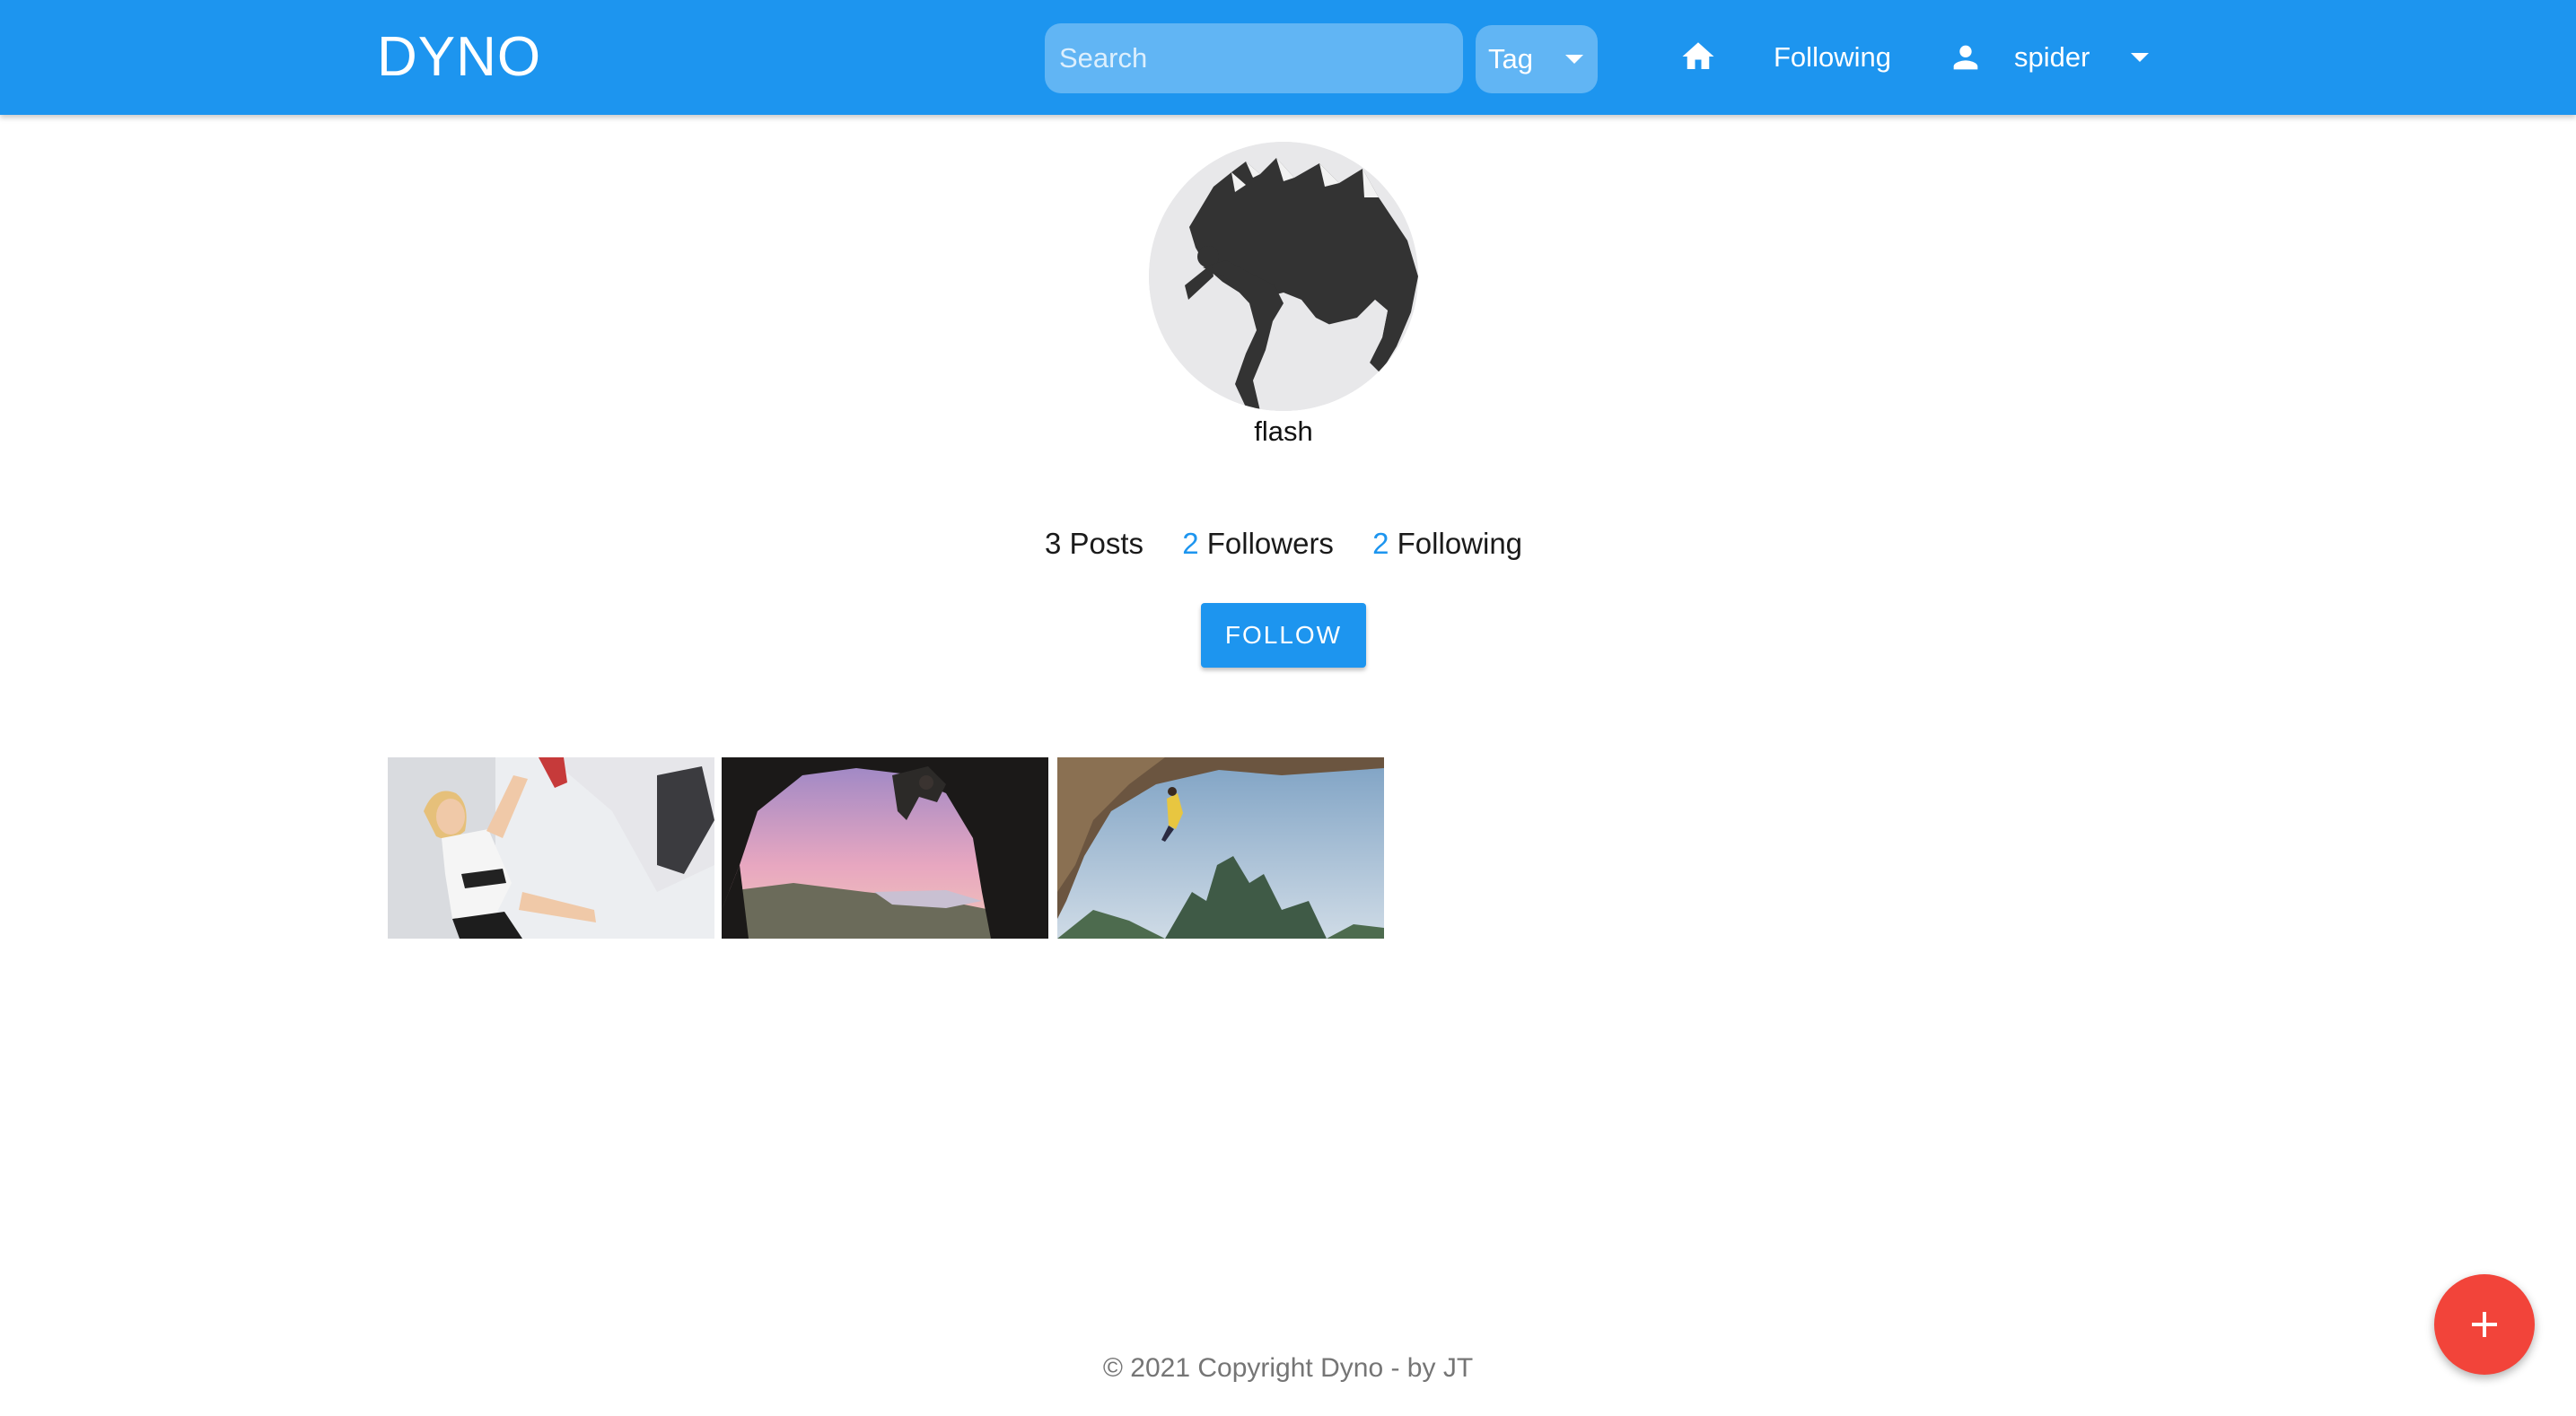 The image size is (2576, 1416). I want to click on person-icon, so click(1966, 57).